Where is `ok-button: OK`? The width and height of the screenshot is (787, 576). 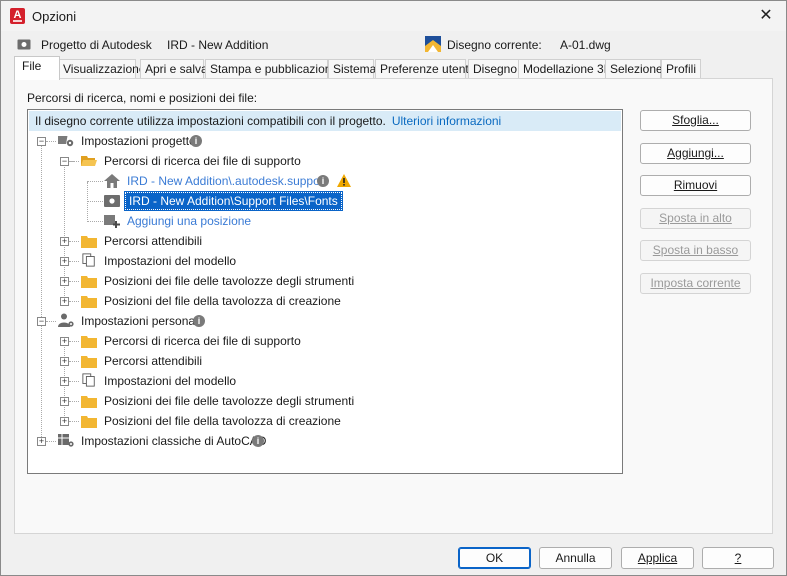
ok-button: OK is located at coordinates (494, 558).